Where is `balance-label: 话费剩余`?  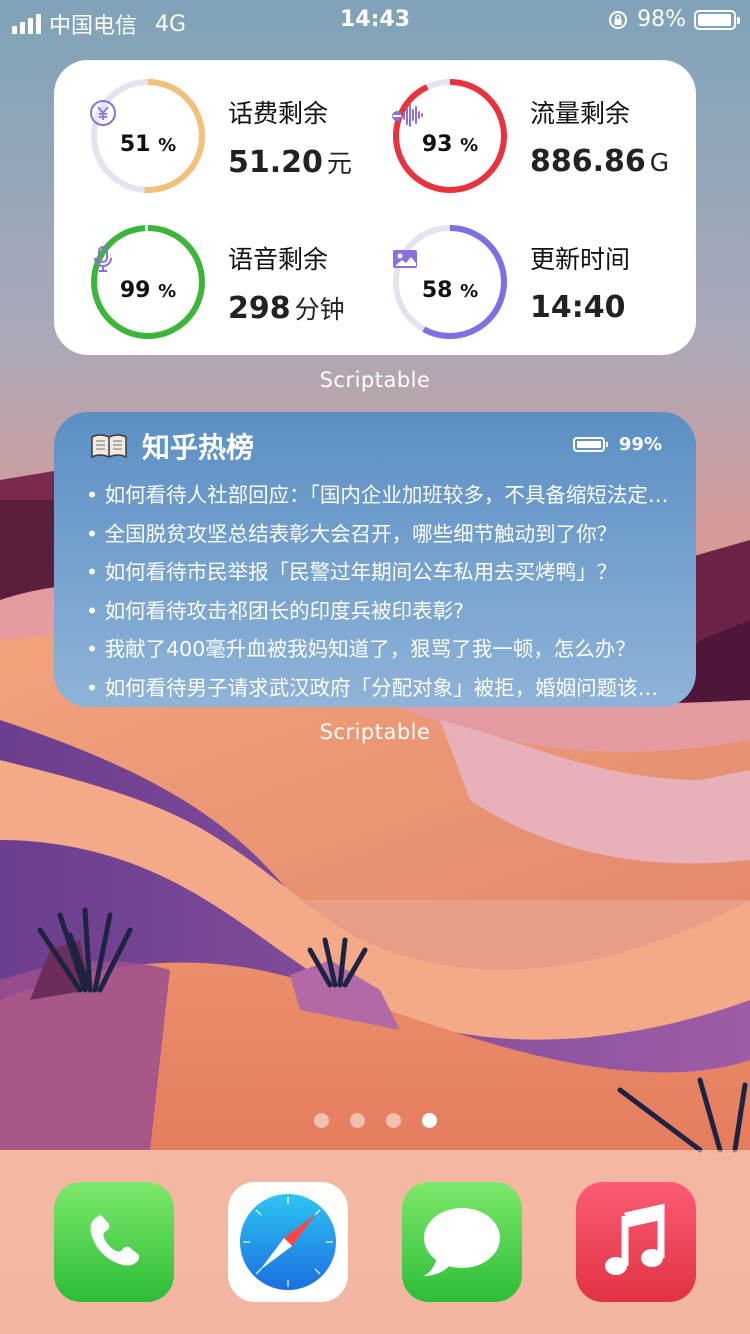 balance-label: 话费剩余 is located at coordinates (278, 113).